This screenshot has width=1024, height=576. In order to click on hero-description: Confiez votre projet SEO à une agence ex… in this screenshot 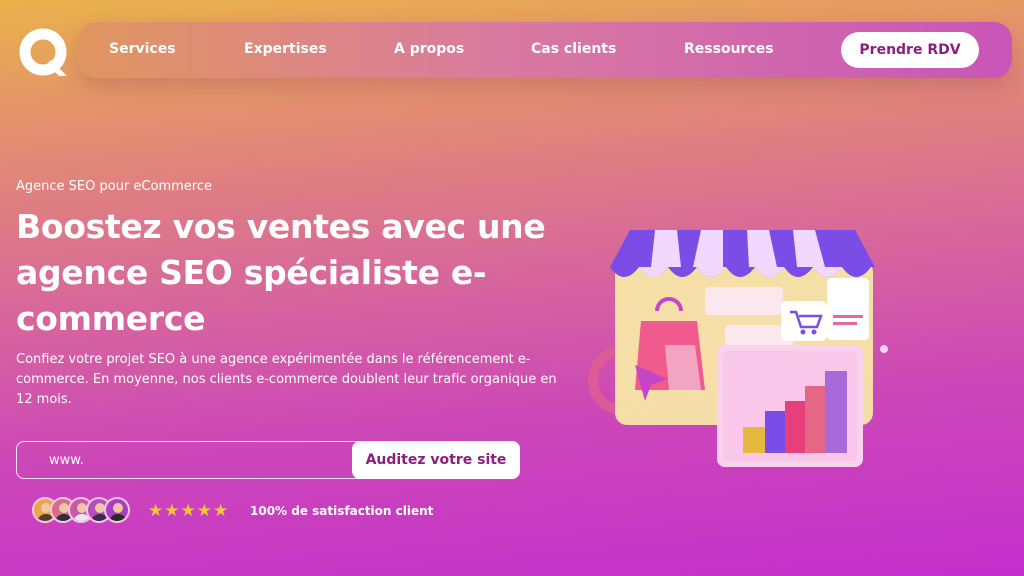, I will do `click(286, 379)`.